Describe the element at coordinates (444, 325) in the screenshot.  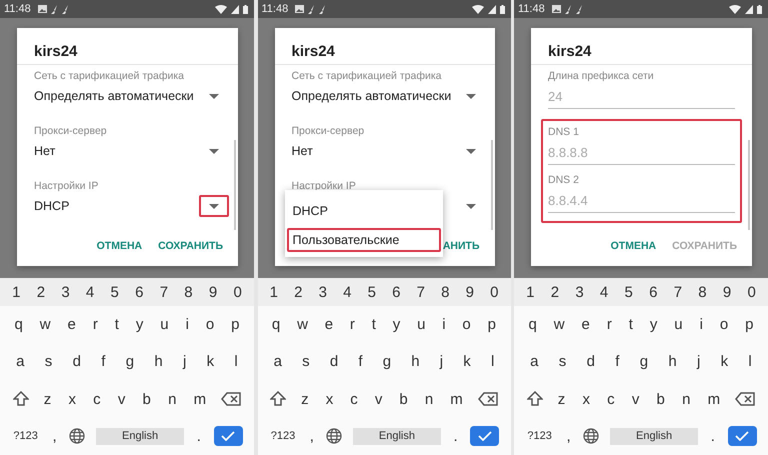
I see `key: i` at that location.